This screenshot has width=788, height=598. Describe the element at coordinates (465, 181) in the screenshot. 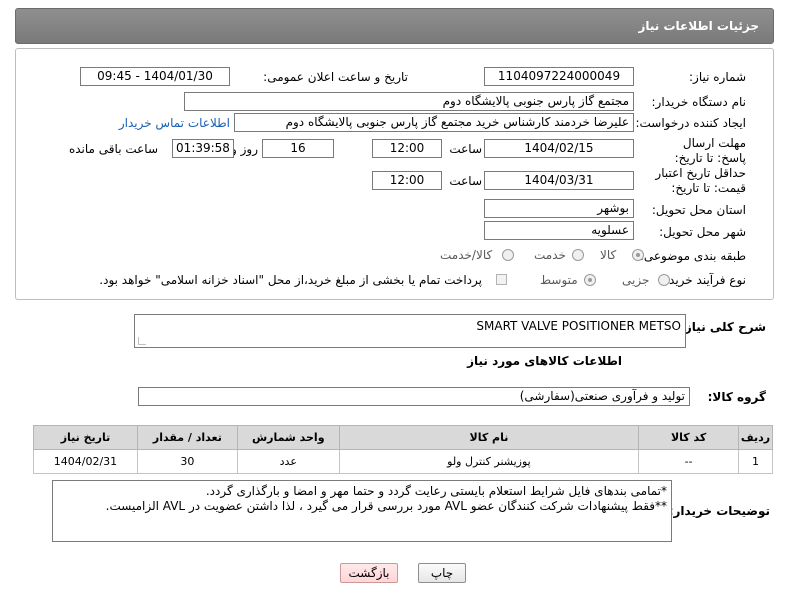

I see `validity-hour-label: ساعت` at that location.